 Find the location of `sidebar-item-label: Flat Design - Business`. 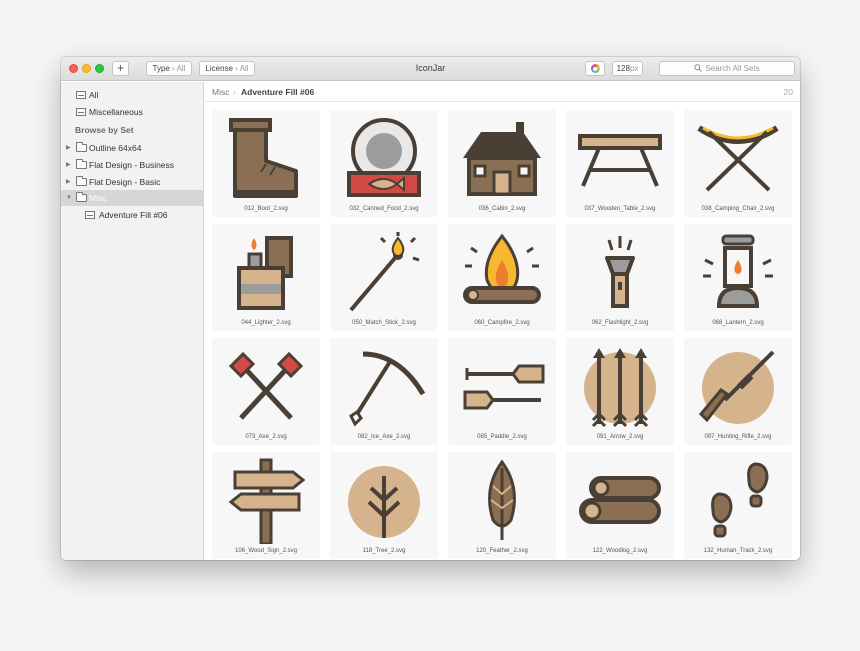

sidebar-item-label: Flat Design - Business is located at coordinates (132, 165).